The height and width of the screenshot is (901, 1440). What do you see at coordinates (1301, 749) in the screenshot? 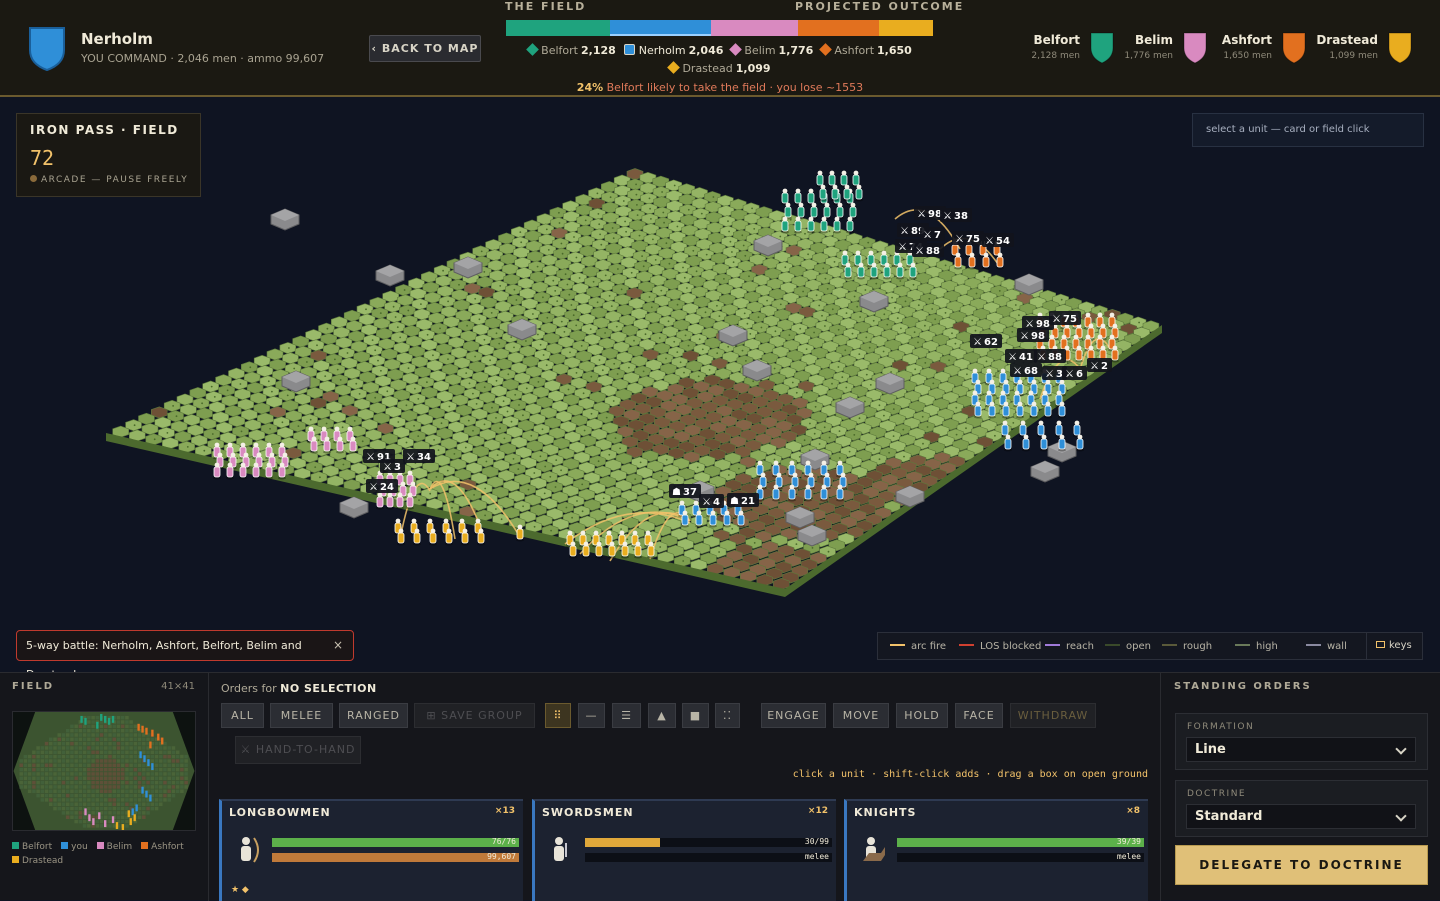
I see `formation-select: Line` at bounding box center [1301, 749].